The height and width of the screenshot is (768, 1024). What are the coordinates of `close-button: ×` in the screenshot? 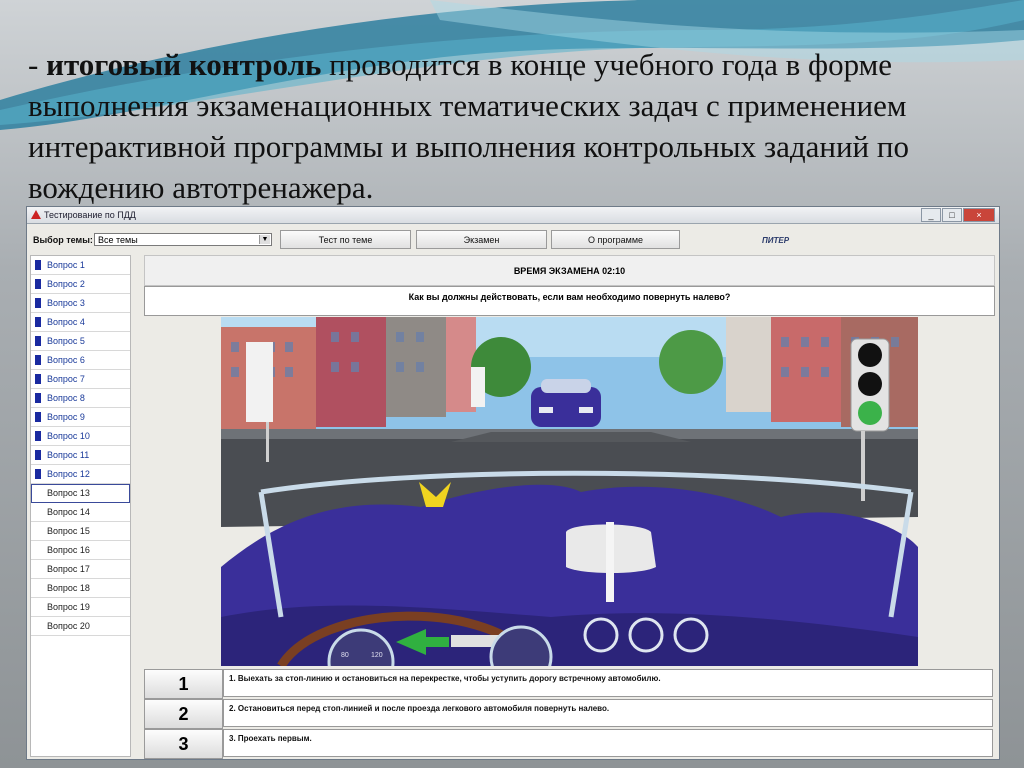 It's located at (979, 215).